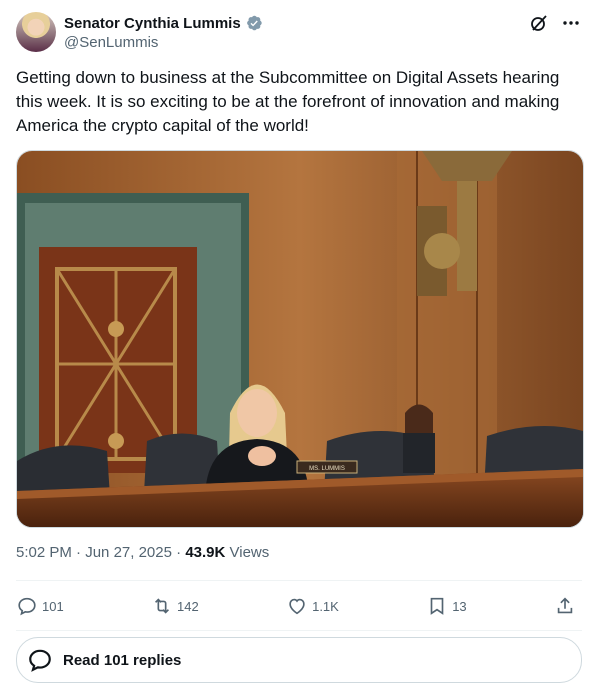 This screenshot has width=598, height=691. Describe the element at coordinates (27, 606) in the screenshot. I see `reply-icon` at that location.